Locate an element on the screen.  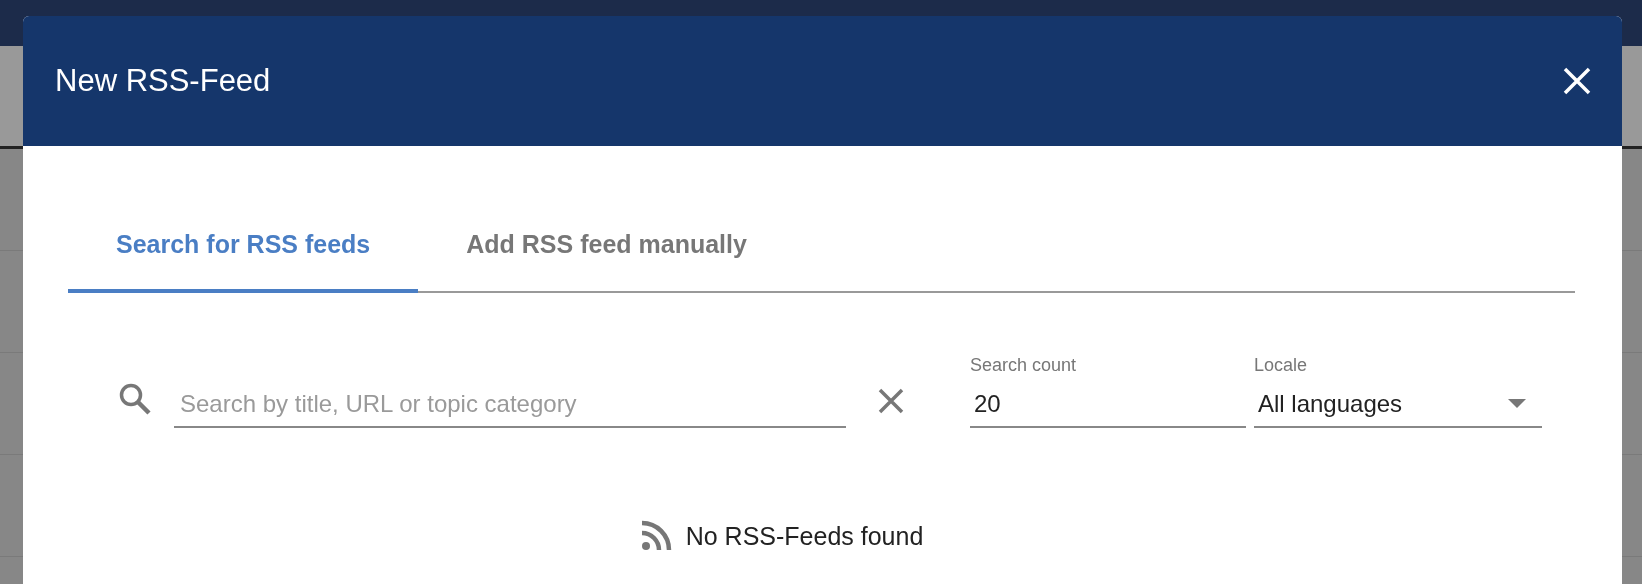
field-label: Locale is located at coordinates (1281, 365).